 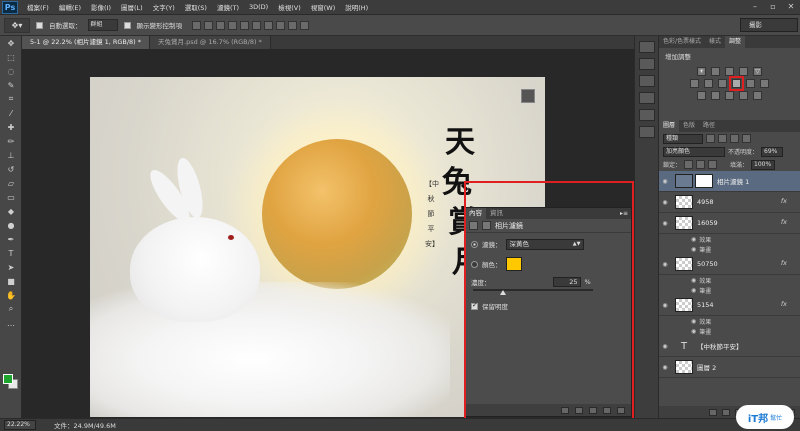 What do you see at coordinates (743, 95) in the screenshot?
I see `gradient-map-icon` at bounding box center [743, 95].